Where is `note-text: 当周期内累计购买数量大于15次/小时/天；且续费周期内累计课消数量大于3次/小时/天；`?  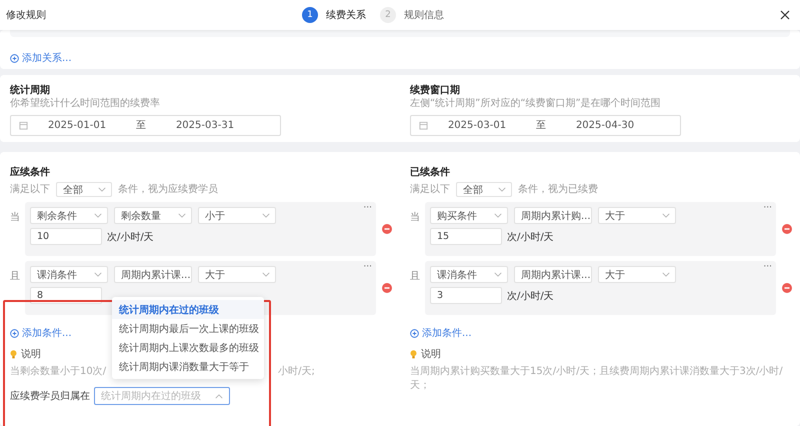 note-text: 当周期内累计购买数量大于15次/小时/天；且续费周期内累计课消数量大于3次/小时/天； is located at coordinates (597, 378).